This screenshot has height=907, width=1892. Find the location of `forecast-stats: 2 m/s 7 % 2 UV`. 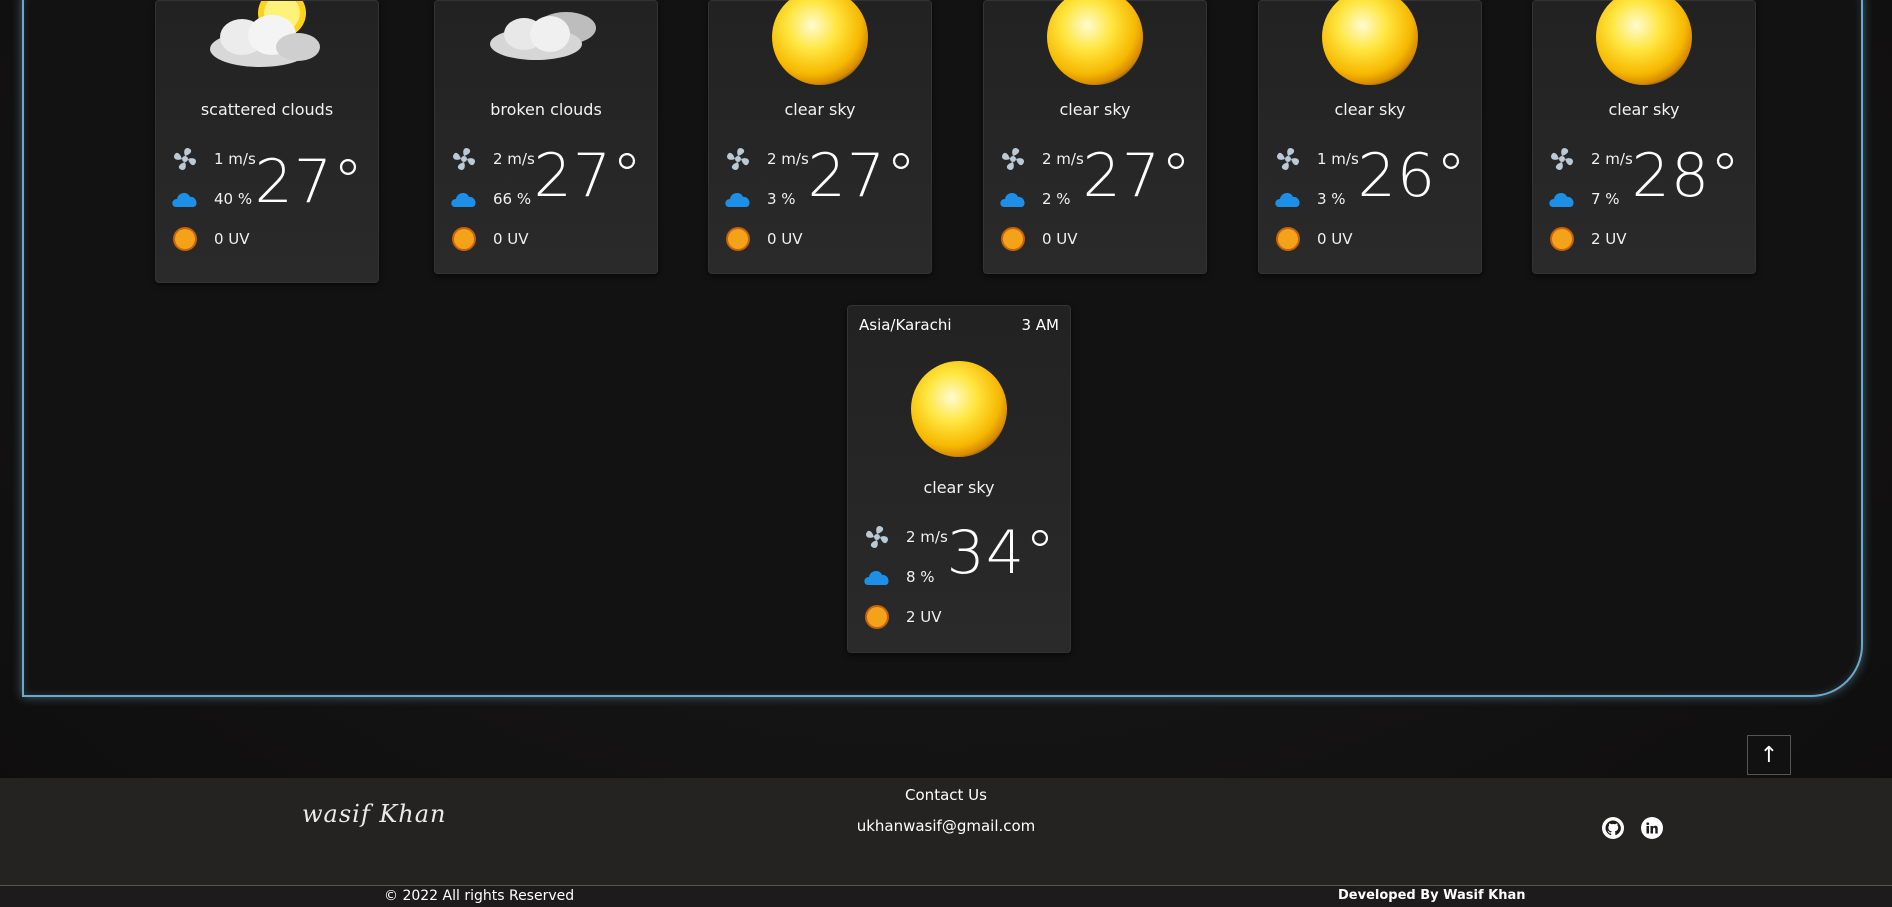

forecast-stats: 2 m/s 7 % 2 UV is located at coordinates (1590, 199).